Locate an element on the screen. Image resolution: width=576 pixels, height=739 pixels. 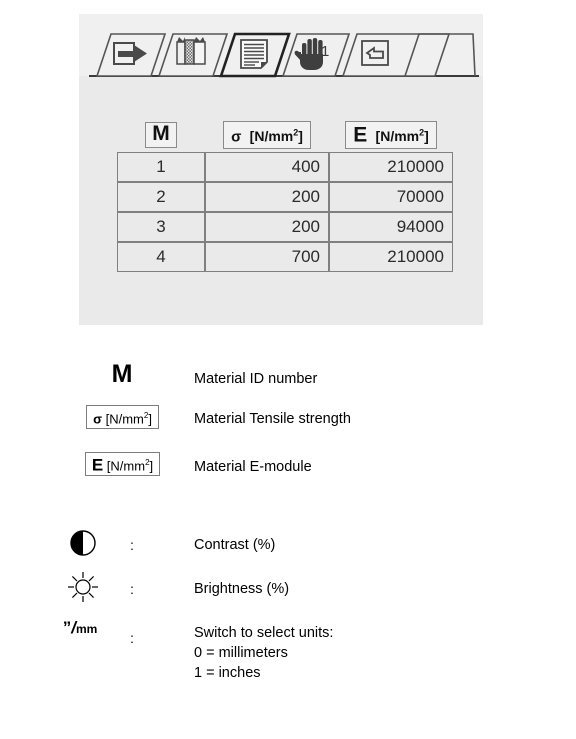
header-symbol-m: M is located at coordinates (161, 133).